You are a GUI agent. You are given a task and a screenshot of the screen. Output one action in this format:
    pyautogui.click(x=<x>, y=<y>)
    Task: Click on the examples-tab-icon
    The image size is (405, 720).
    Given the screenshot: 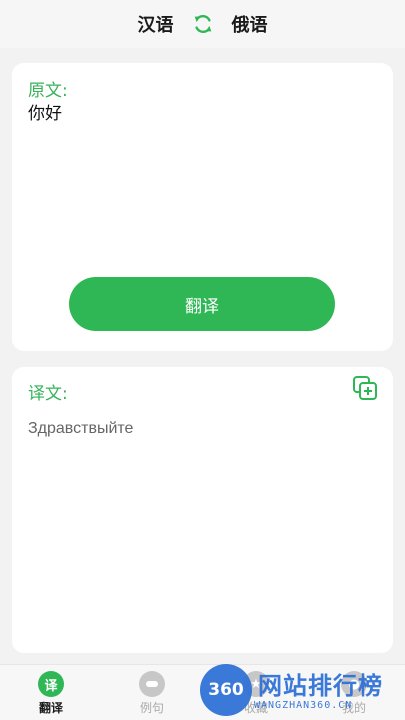 What is the action you would take?
    pyautogui.click(x=152, y=684)
    